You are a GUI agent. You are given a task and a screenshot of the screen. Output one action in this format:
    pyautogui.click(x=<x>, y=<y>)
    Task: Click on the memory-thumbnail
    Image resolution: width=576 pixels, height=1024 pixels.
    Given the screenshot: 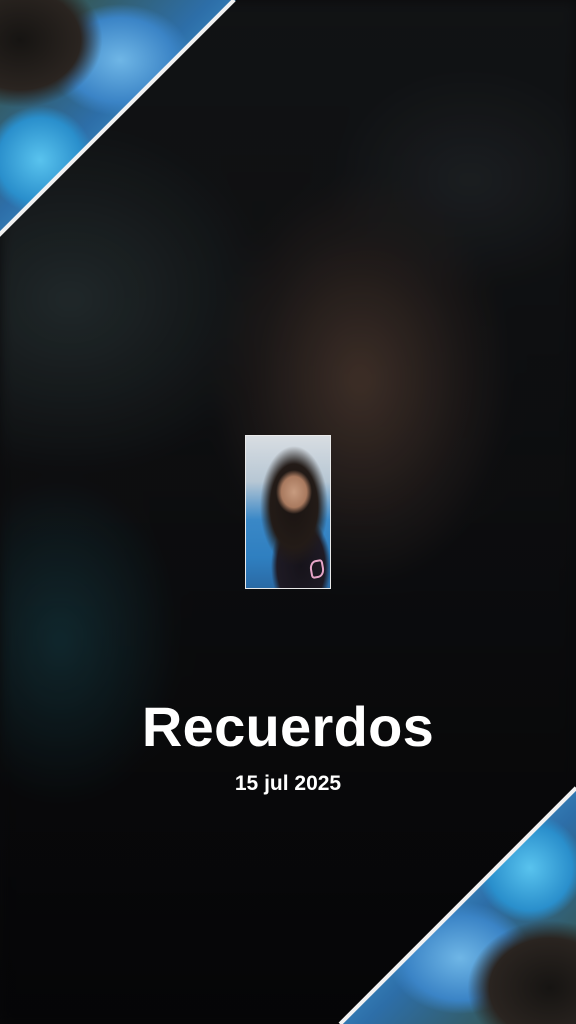 What is the action you would take?
    pyautogui.click(x=288, y=512)
    